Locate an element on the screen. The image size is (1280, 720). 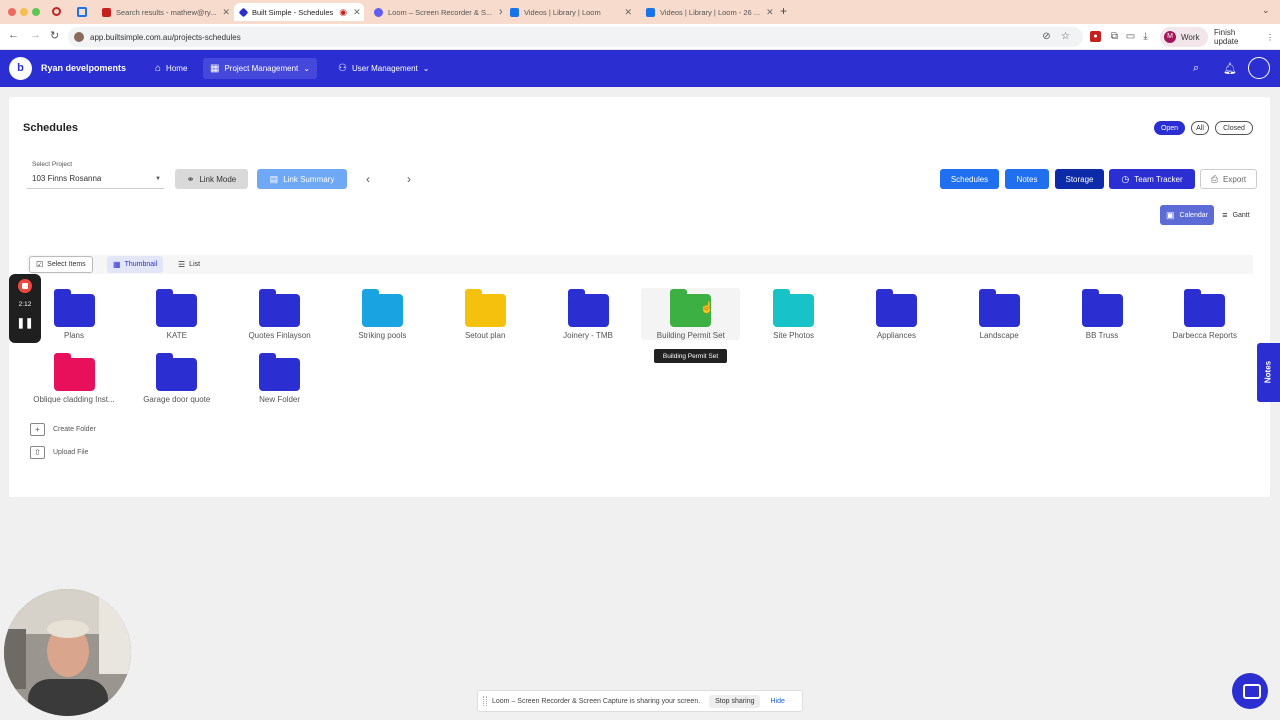
user-avatar is located at coordinates (1259, 68).